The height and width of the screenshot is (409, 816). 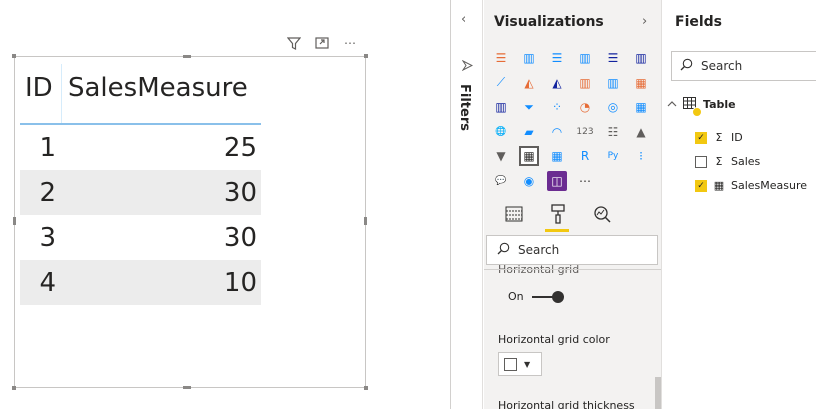 What do you see at coordinates (699, 22) in the screenshot?
I see `fields-title: Fields` at bounding box center [699, 22].